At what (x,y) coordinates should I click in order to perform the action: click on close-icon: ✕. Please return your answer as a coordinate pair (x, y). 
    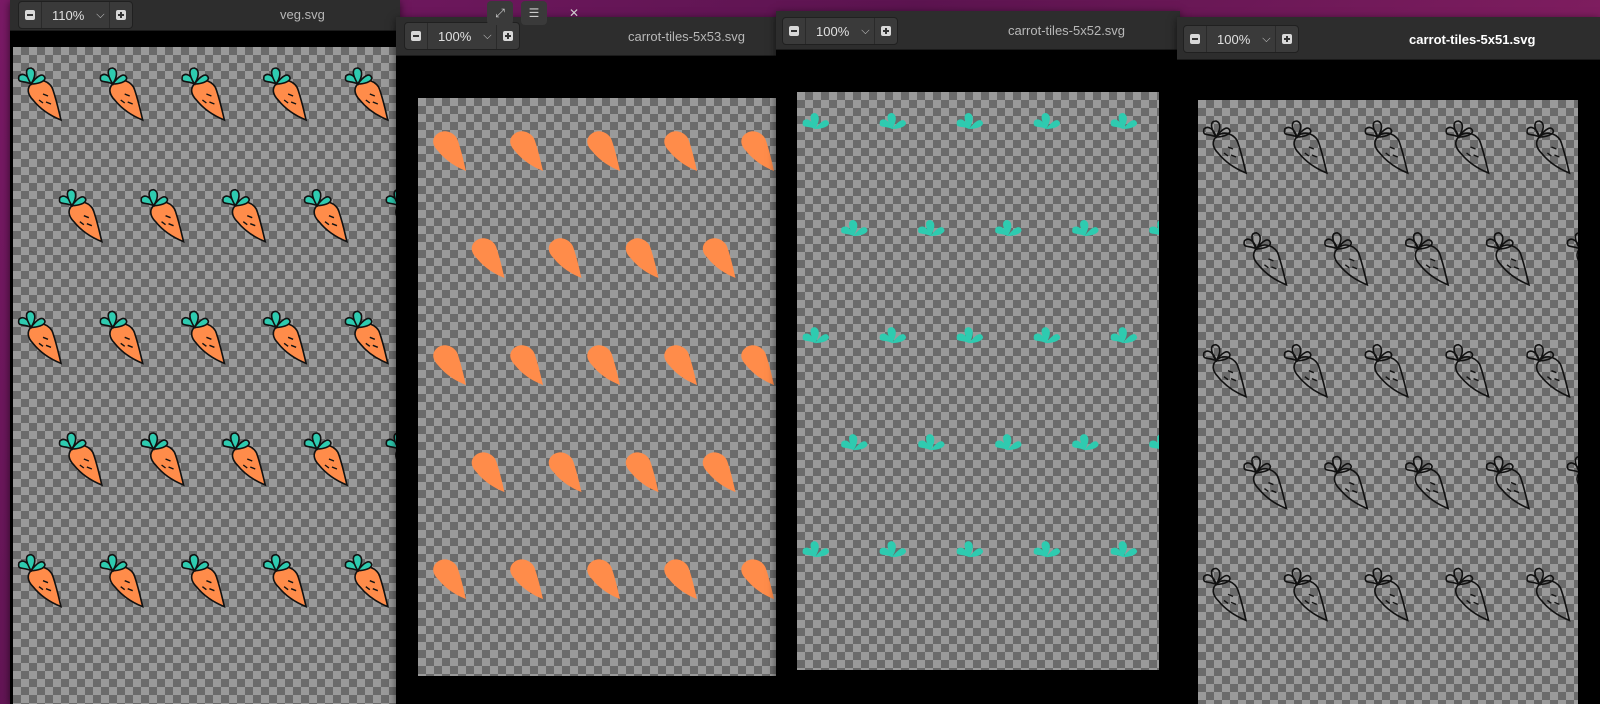
    Looking at the image, I should click on (574, 13).